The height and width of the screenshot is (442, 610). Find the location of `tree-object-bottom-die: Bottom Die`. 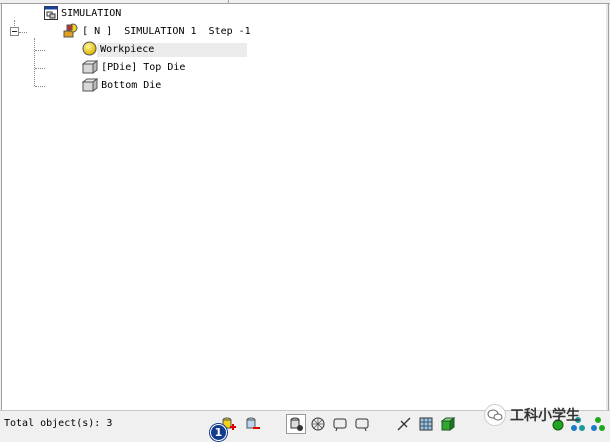

tree-object-bottom-die: Bottom Die is located at coordinates (105, 85).